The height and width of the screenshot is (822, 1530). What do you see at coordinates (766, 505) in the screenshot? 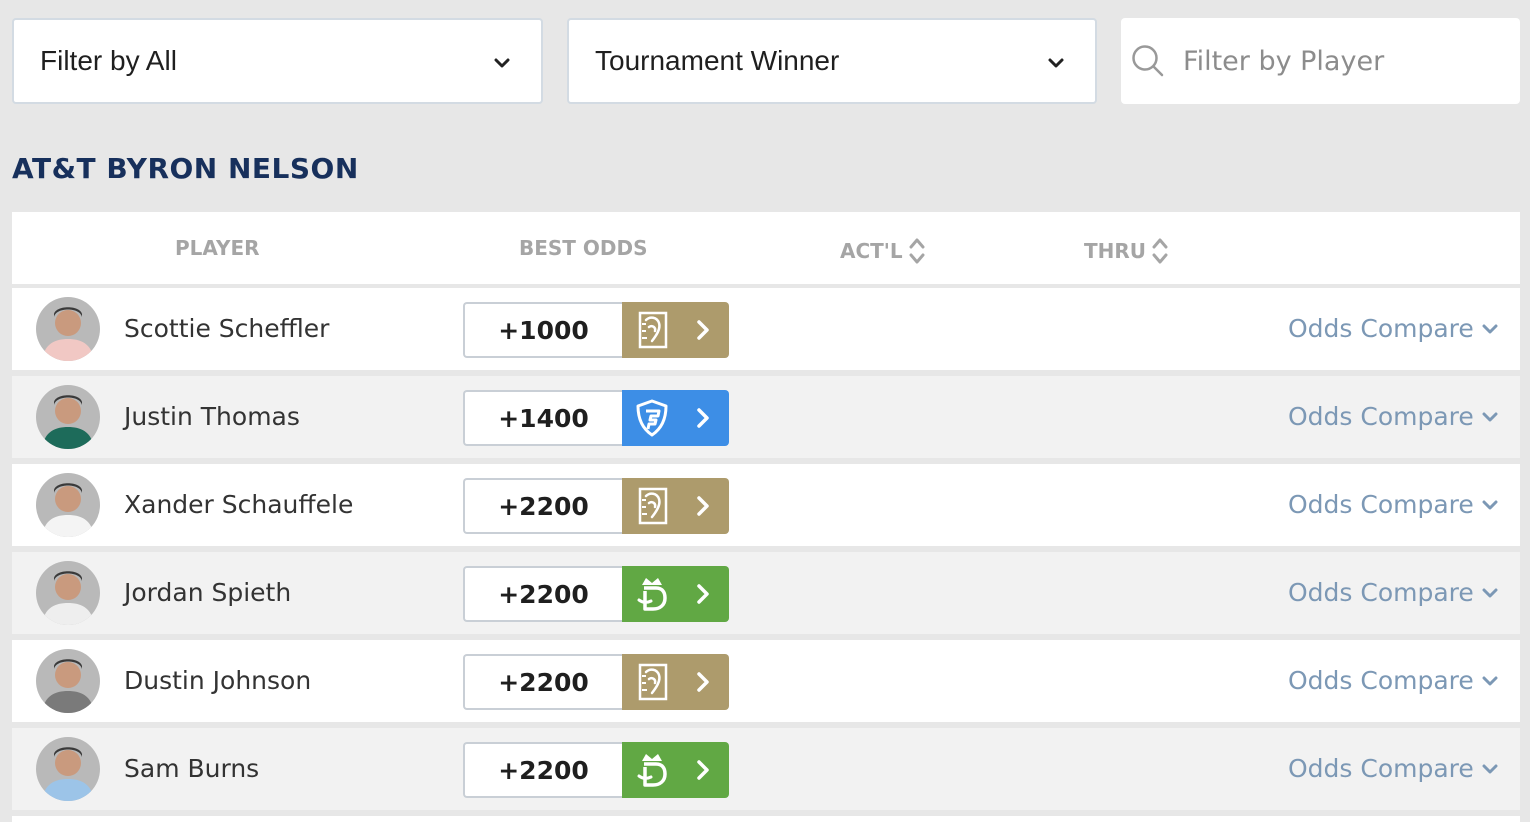
I see `table-row: Xander Schauffele +2200 Odds Compare` at bounding box center [766, 505].